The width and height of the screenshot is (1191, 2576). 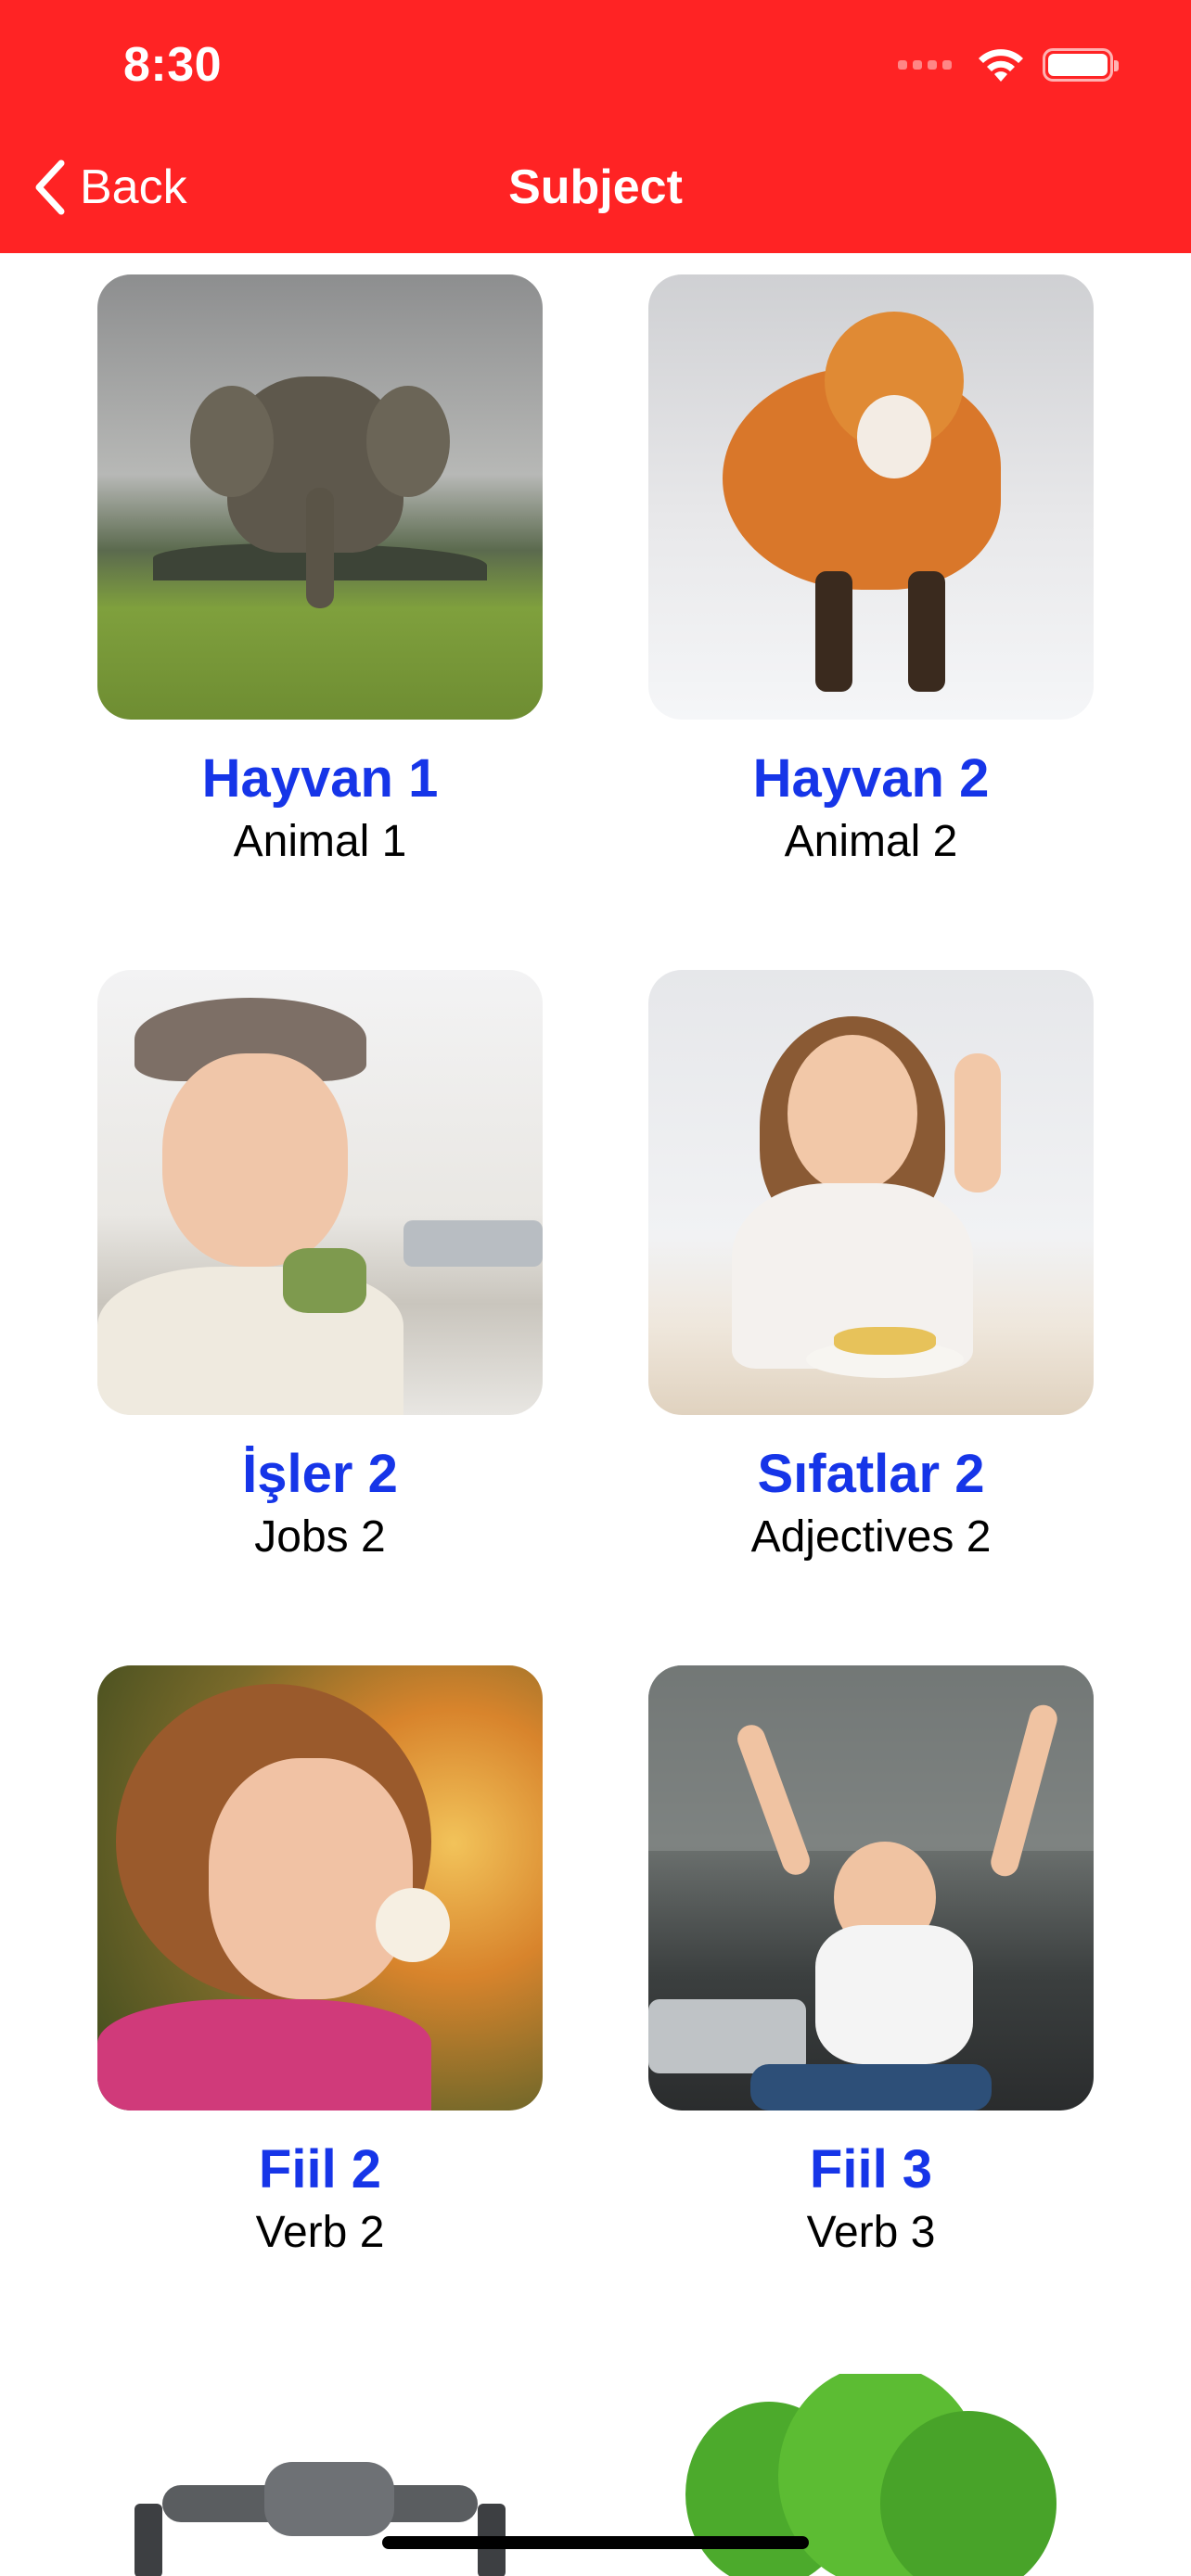 What do you see at coordinates (871, 497) in the screenshot?
I see `fox-image` at bounding box center [871, 497].